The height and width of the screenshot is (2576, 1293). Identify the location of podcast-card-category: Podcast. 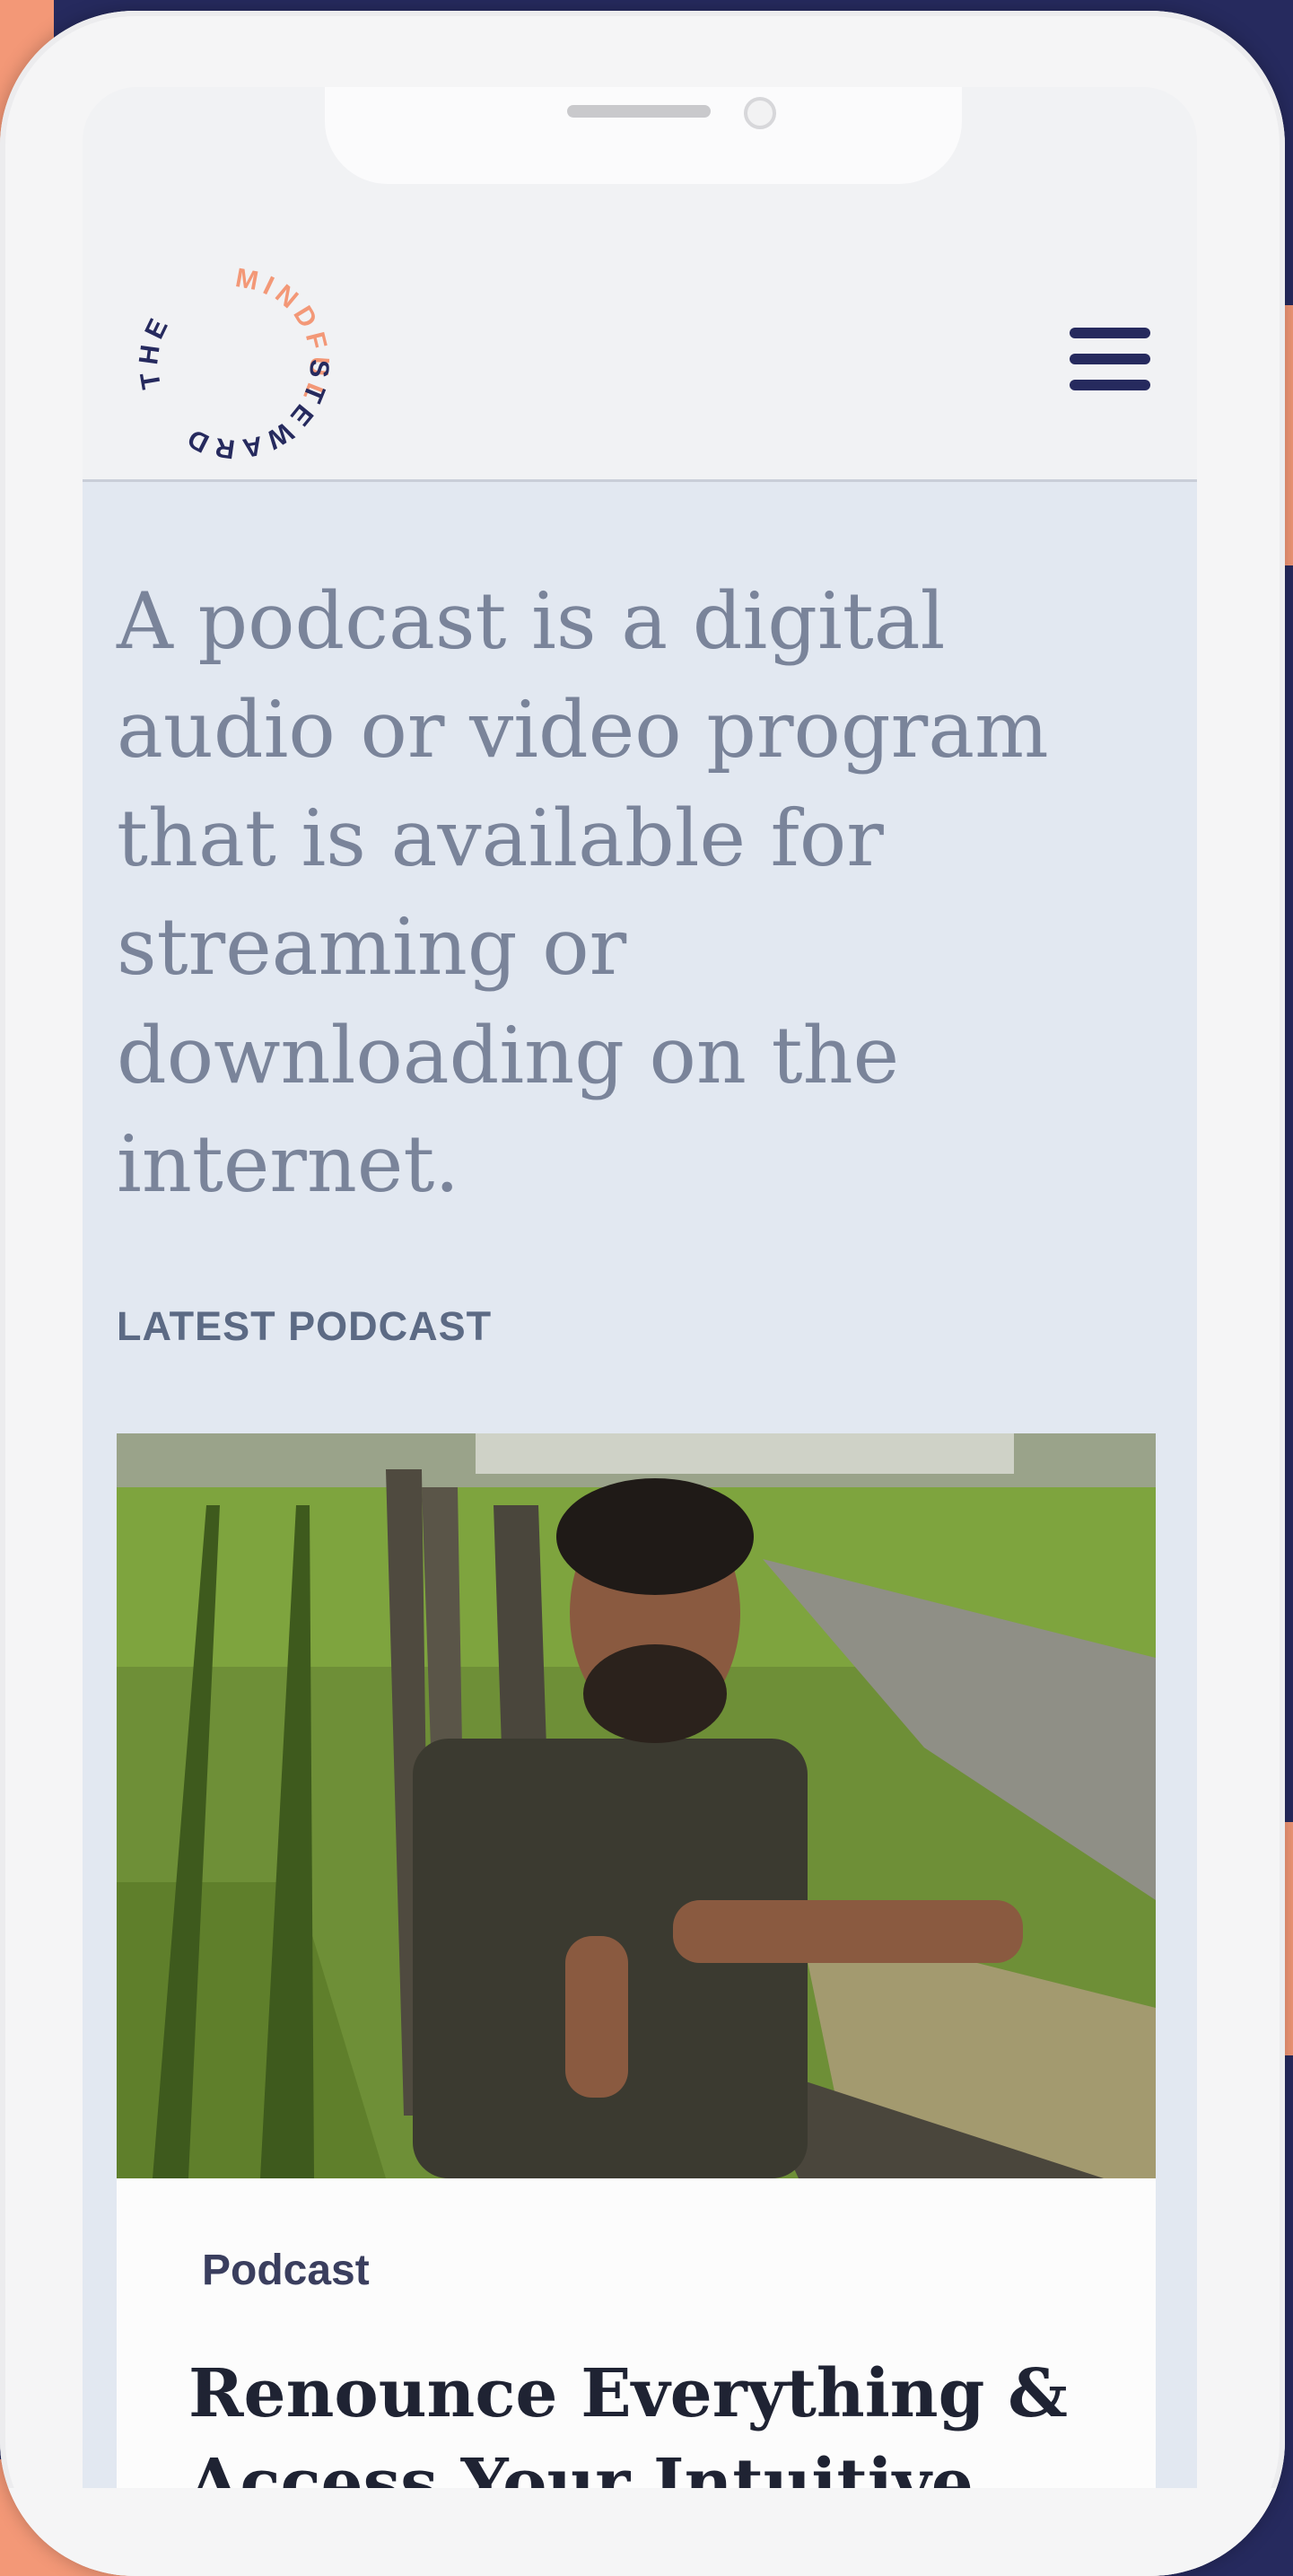
(286, 2270).